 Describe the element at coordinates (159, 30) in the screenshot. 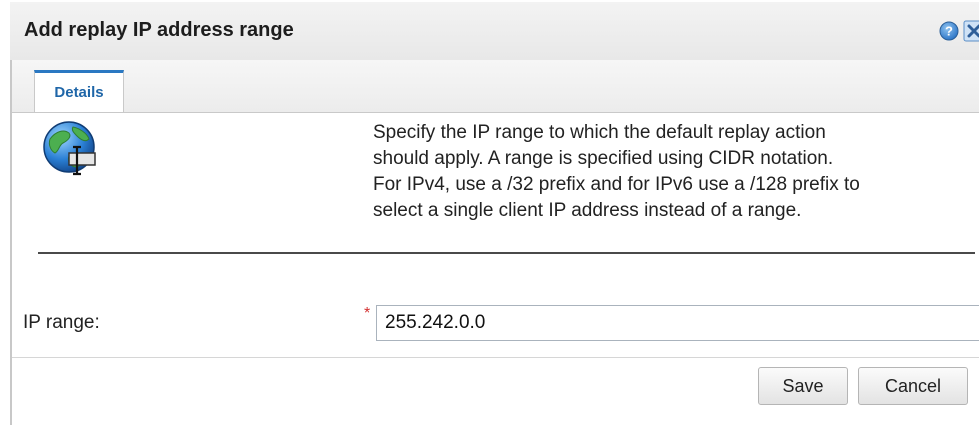

I see `dialog-title: Add replay IP address range` at that location.